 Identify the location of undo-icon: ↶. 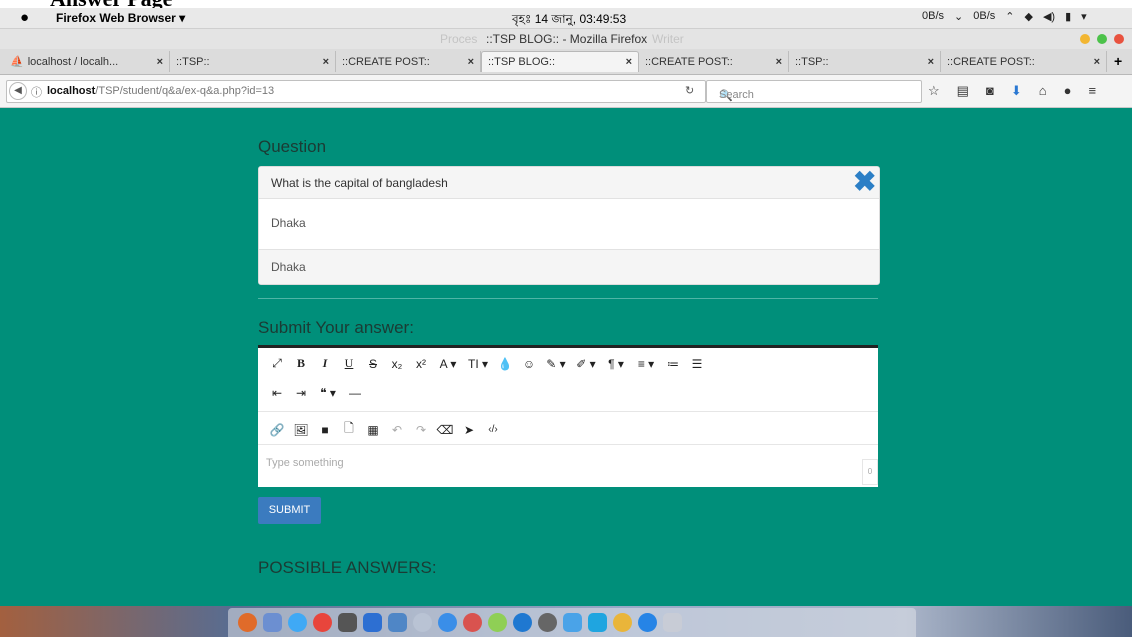
(397, 430).